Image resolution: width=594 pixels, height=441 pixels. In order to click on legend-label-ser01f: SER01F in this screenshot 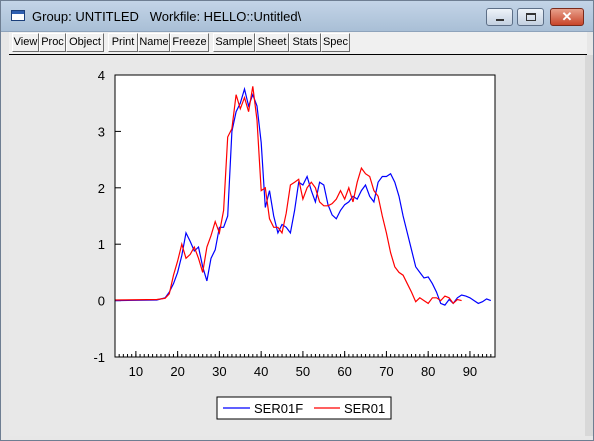, I will do `click(278, 408)`.